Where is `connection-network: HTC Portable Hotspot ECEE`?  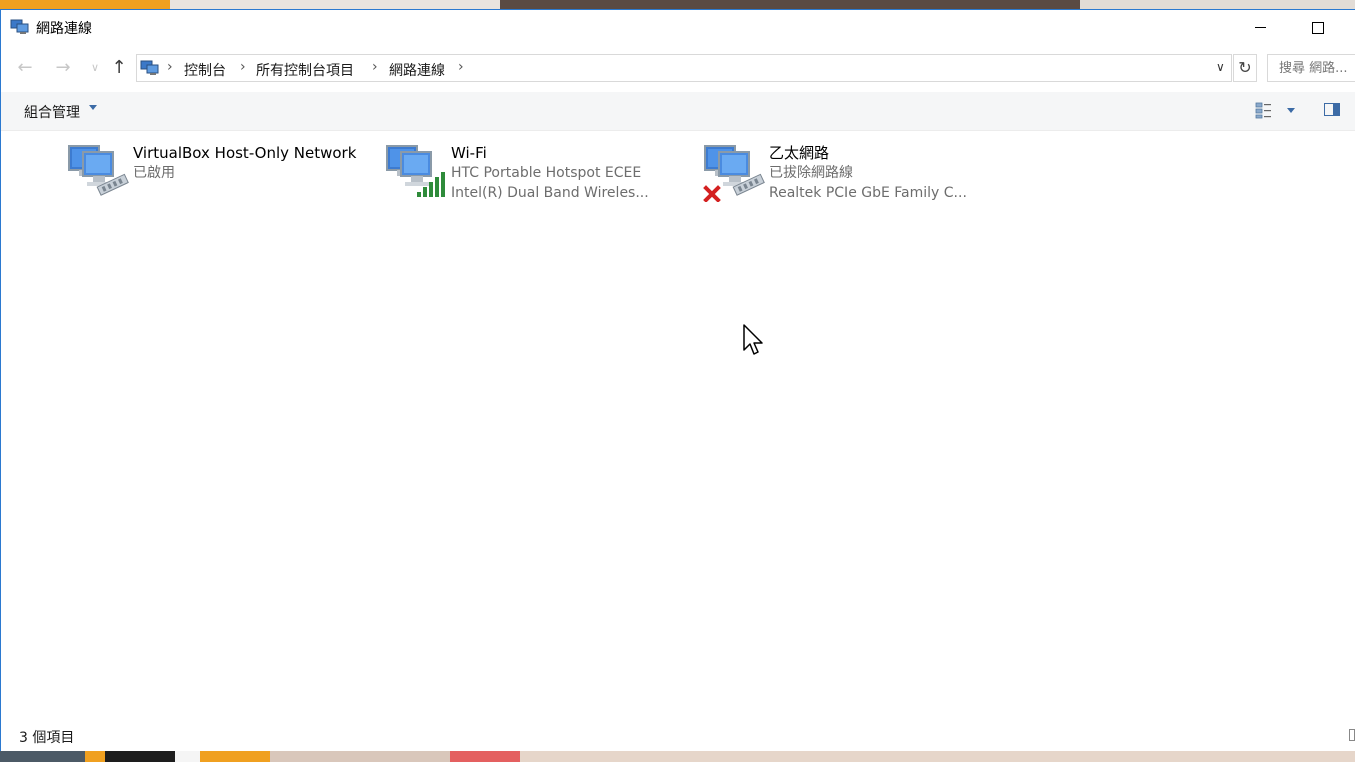 connection-network: HTC Portable Hotspot ECEE is located at coordinates (546, 173).